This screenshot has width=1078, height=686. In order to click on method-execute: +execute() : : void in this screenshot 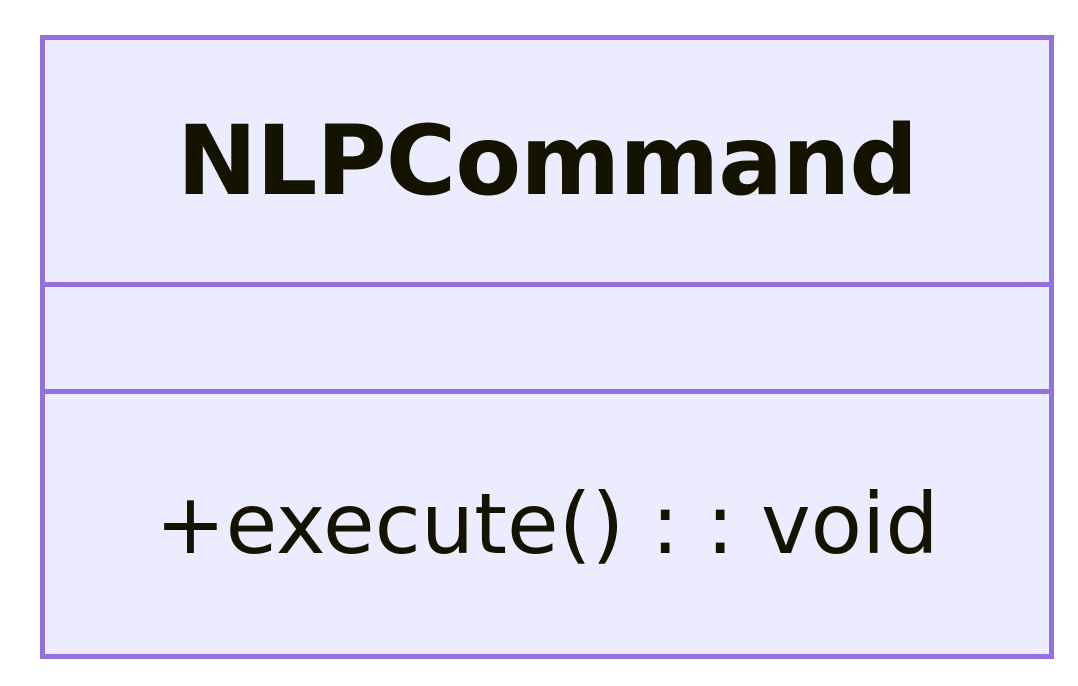, I will do `click(547, 524)`.